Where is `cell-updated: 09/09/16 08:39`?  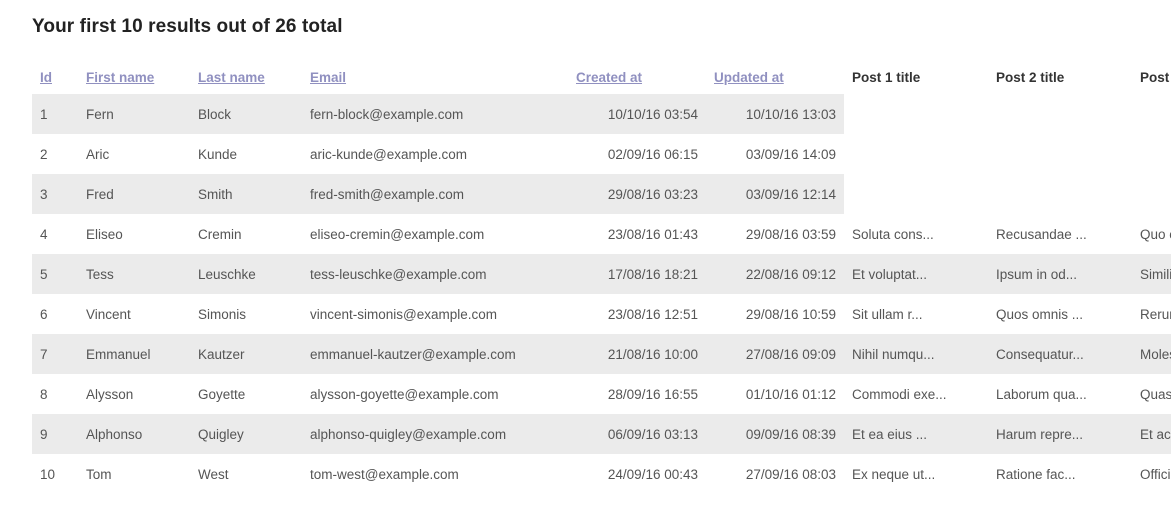
cell-updated: 09/09/16 08:39 is located at coordinates (775, 434).